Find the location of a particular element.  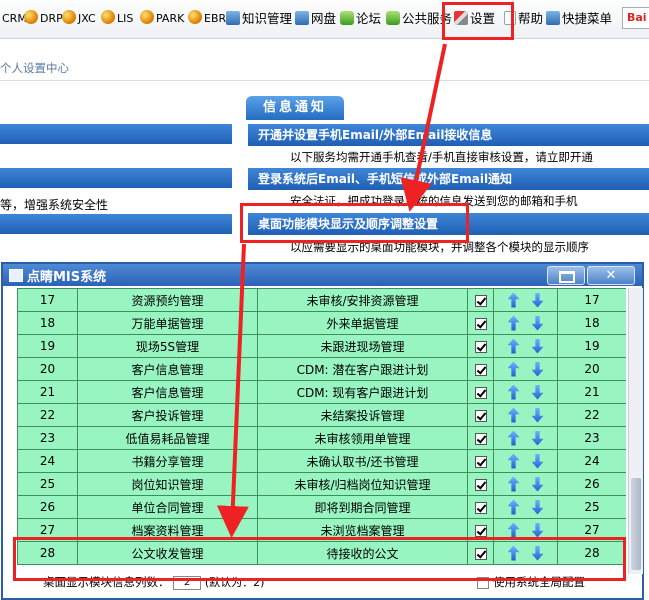

row-number: 22 is located at coordinates (47, 415).